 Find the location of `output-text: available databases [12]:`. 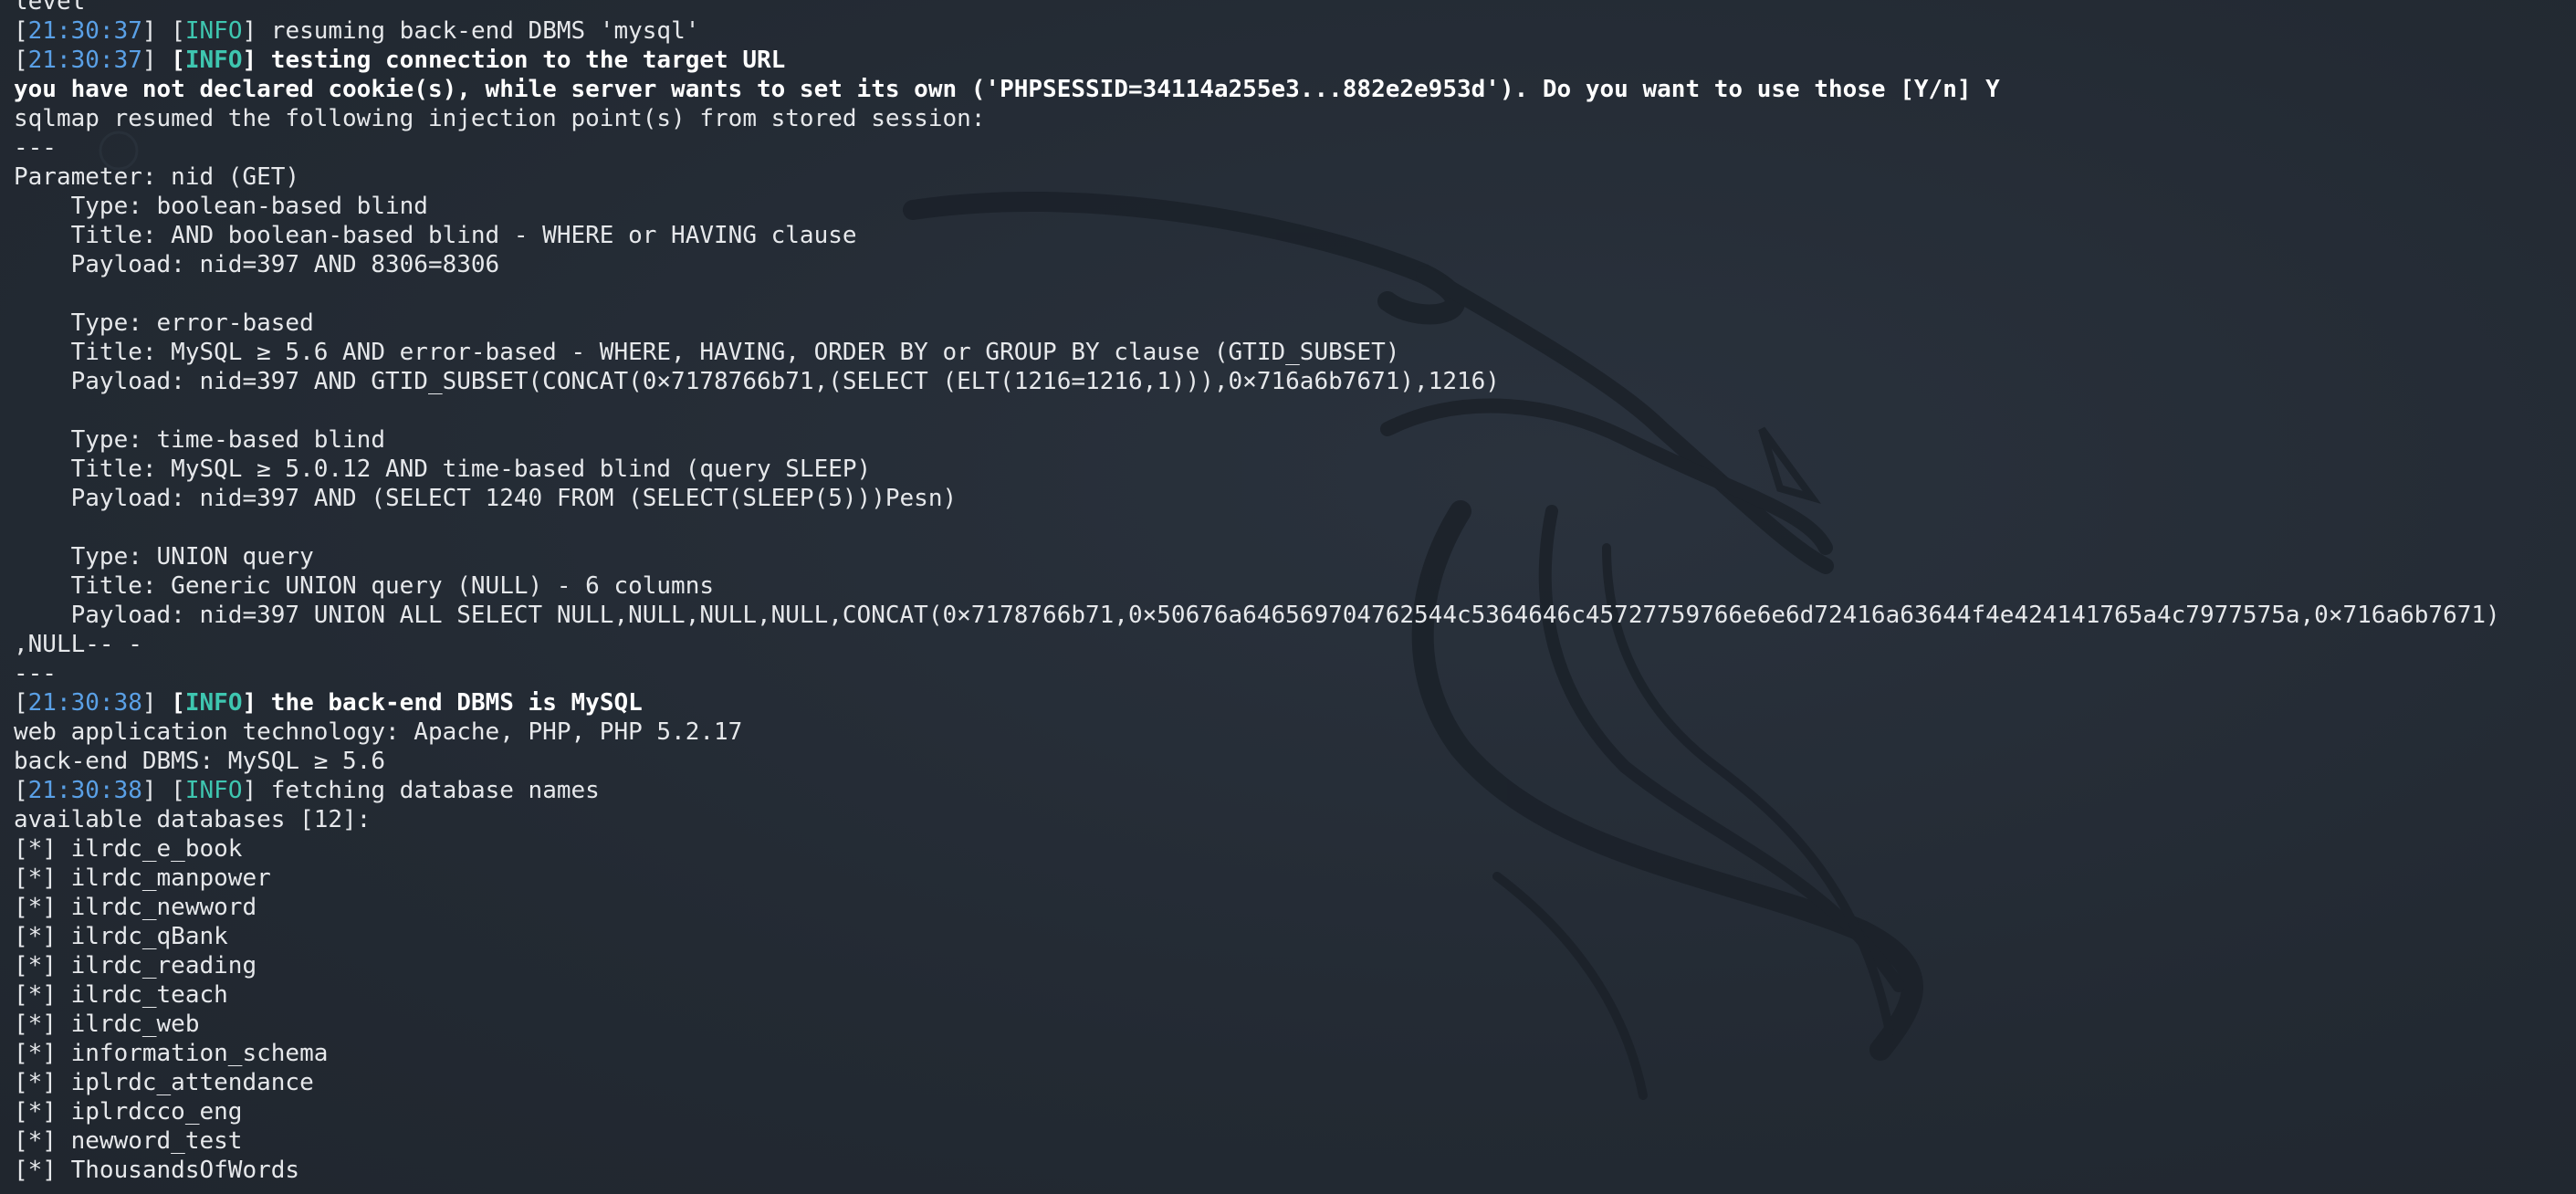

output-text: available databases [12]: is located at coordinates (193, 819).